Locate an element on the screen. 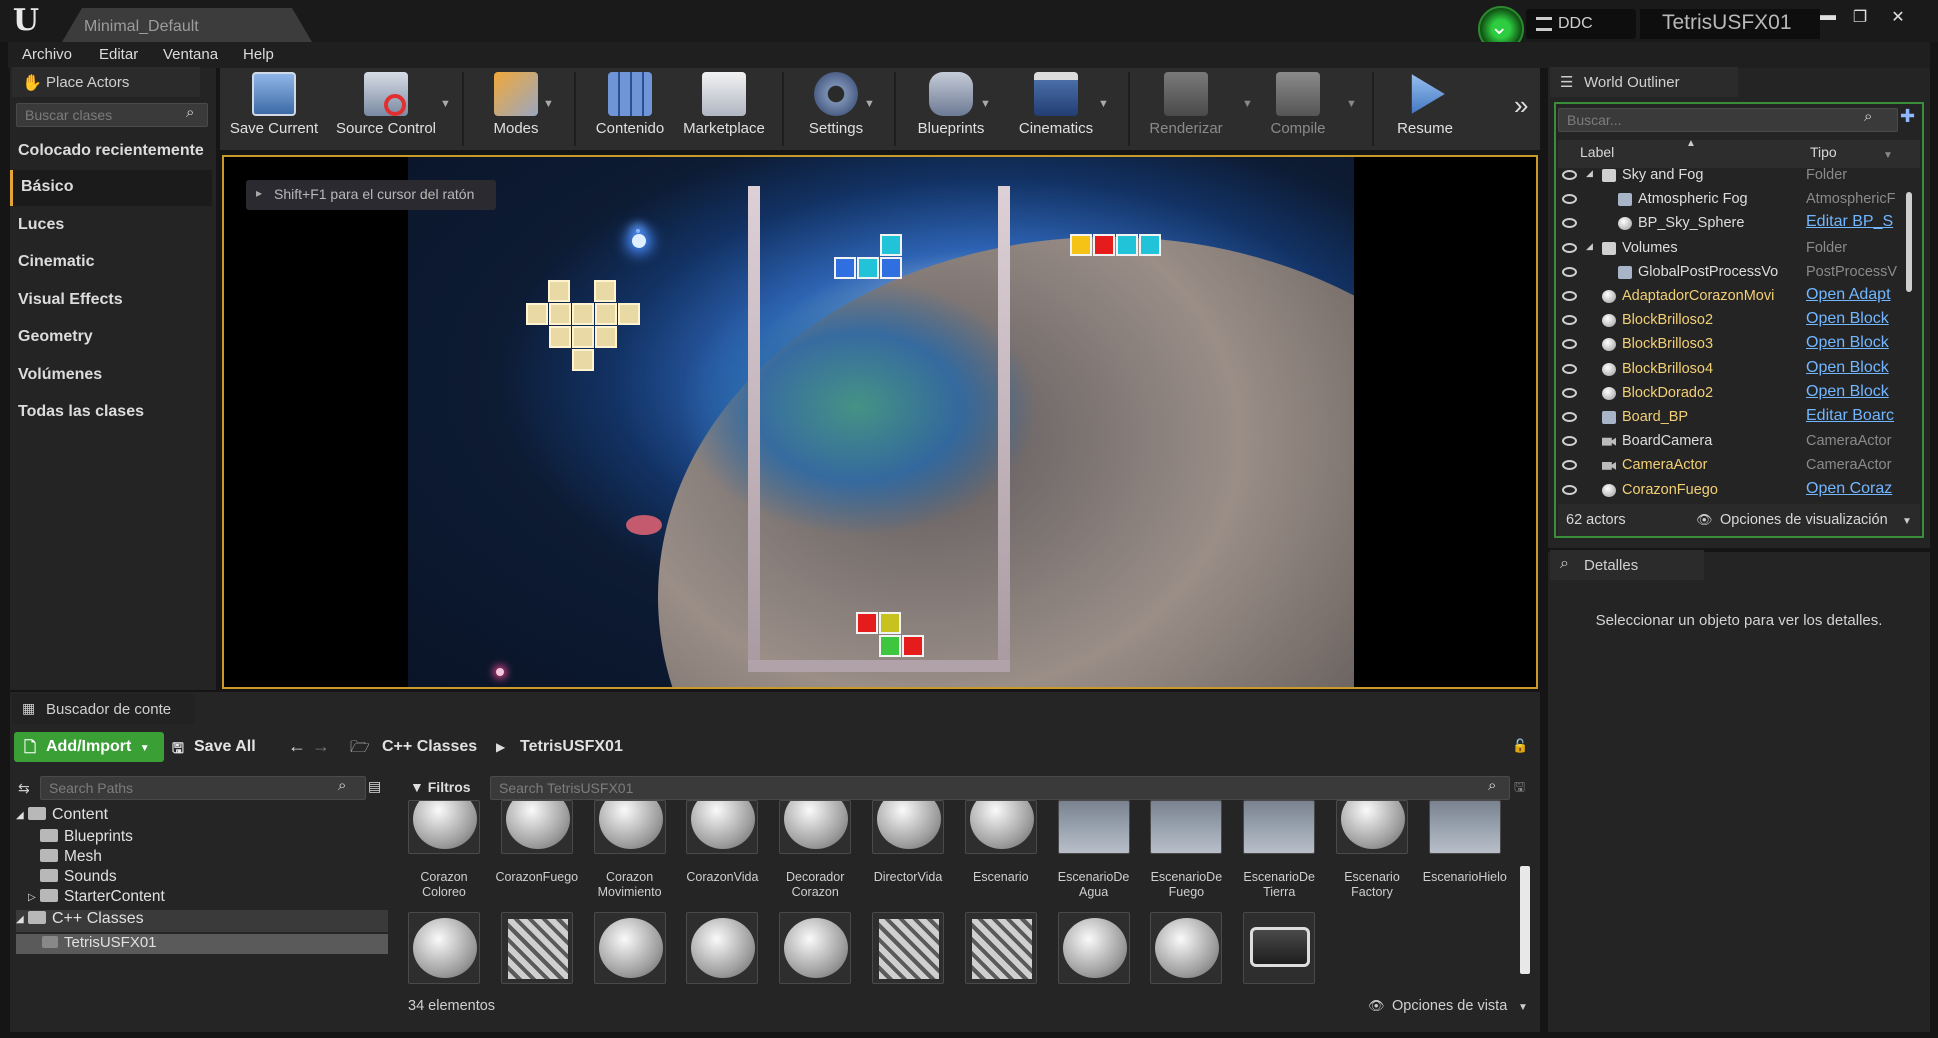 The image size is (1938, 1038). blueprints-button: Blueprints is located at coordinates (951, 110).